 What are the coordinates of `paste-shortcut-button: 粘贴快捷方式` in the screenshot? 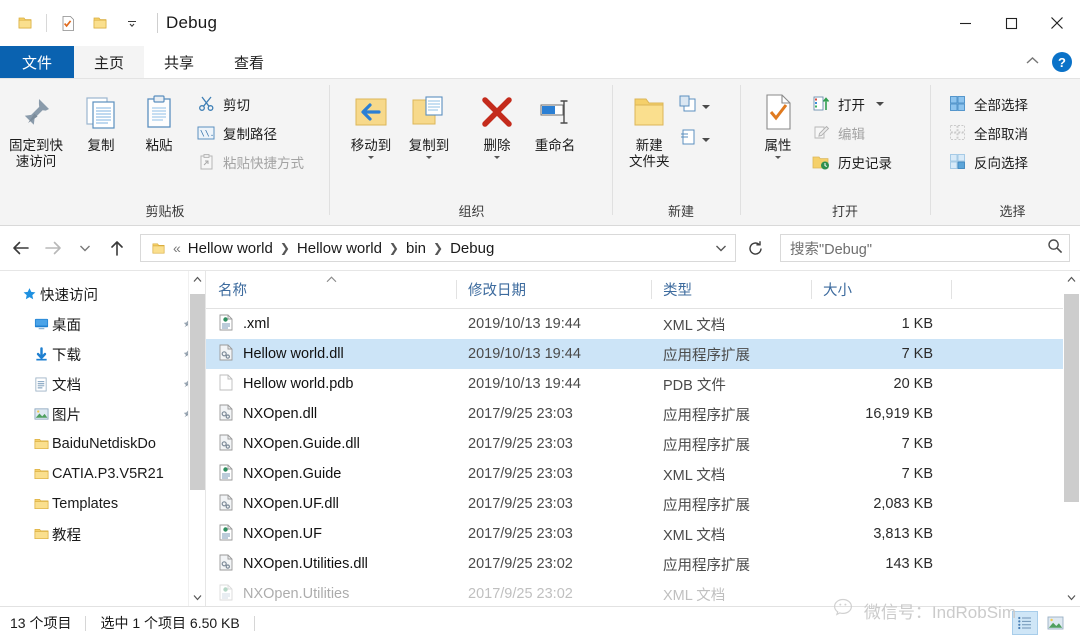 It's located at (252, 161).